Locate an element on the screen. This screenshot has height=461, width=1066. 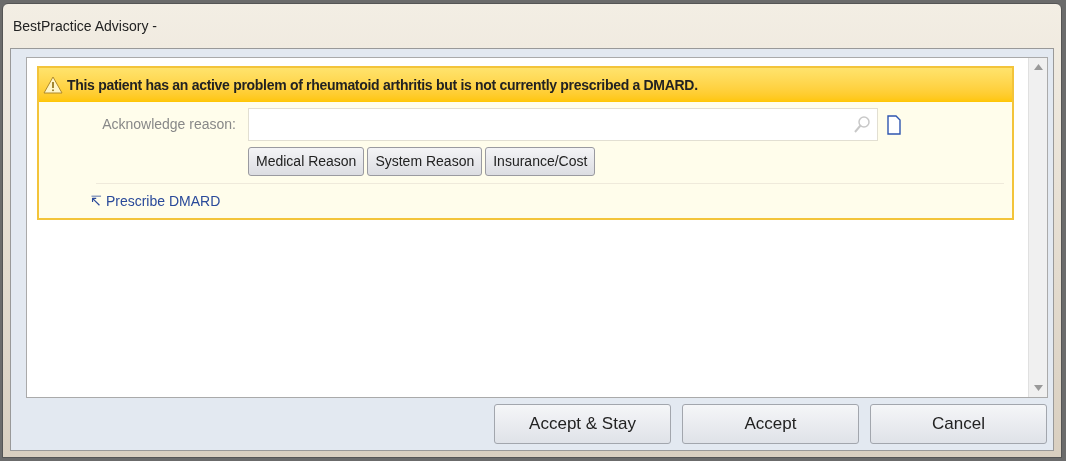
advisory-message: This patient has an active problem of rheumatoid arthritis but is not currently prescribed a DMARD. is located at coordinates (382, 85).